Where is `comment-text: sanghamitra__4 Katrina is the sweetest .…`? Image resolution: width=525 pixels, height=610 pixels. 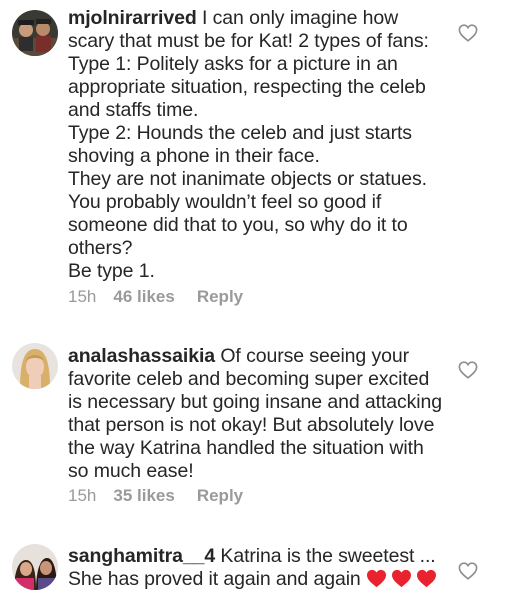
comment-text: sanghamitra__4 Katrina is the sweetest .… is located at coordinates (258, 568).